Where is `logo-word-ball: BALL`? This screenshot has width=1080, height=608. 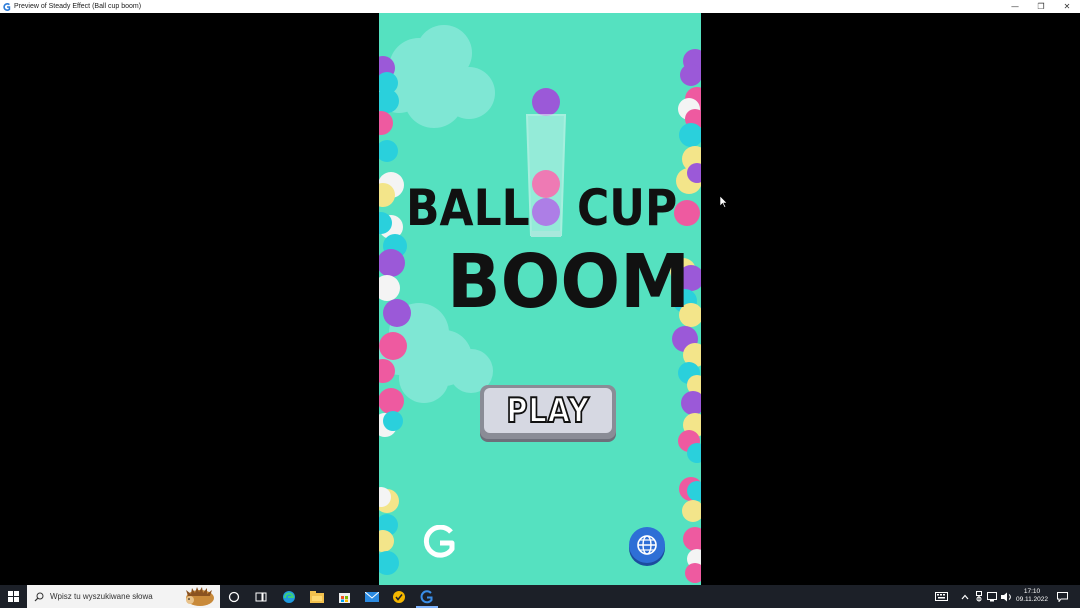
logo-word-ball: BALL is located at coordinates (468, 208).